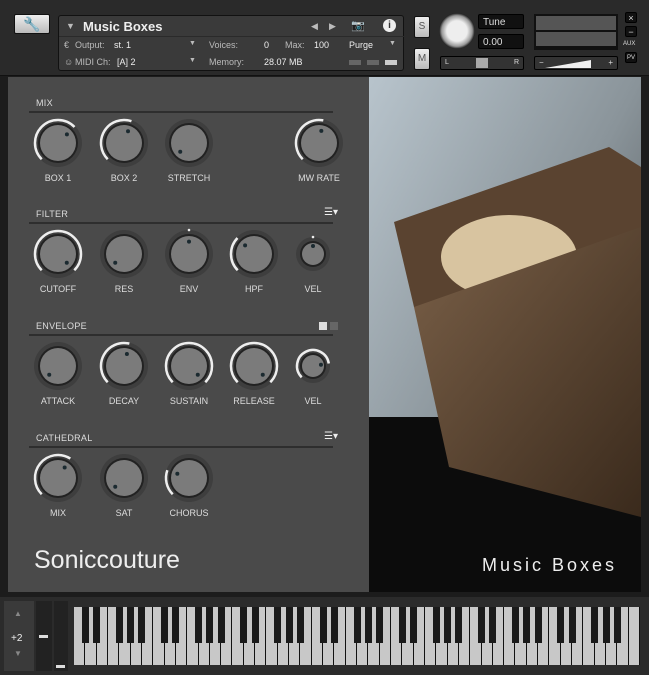 The image size is (649, 675). I want to click on voices-value: 0, so click(267, 45).